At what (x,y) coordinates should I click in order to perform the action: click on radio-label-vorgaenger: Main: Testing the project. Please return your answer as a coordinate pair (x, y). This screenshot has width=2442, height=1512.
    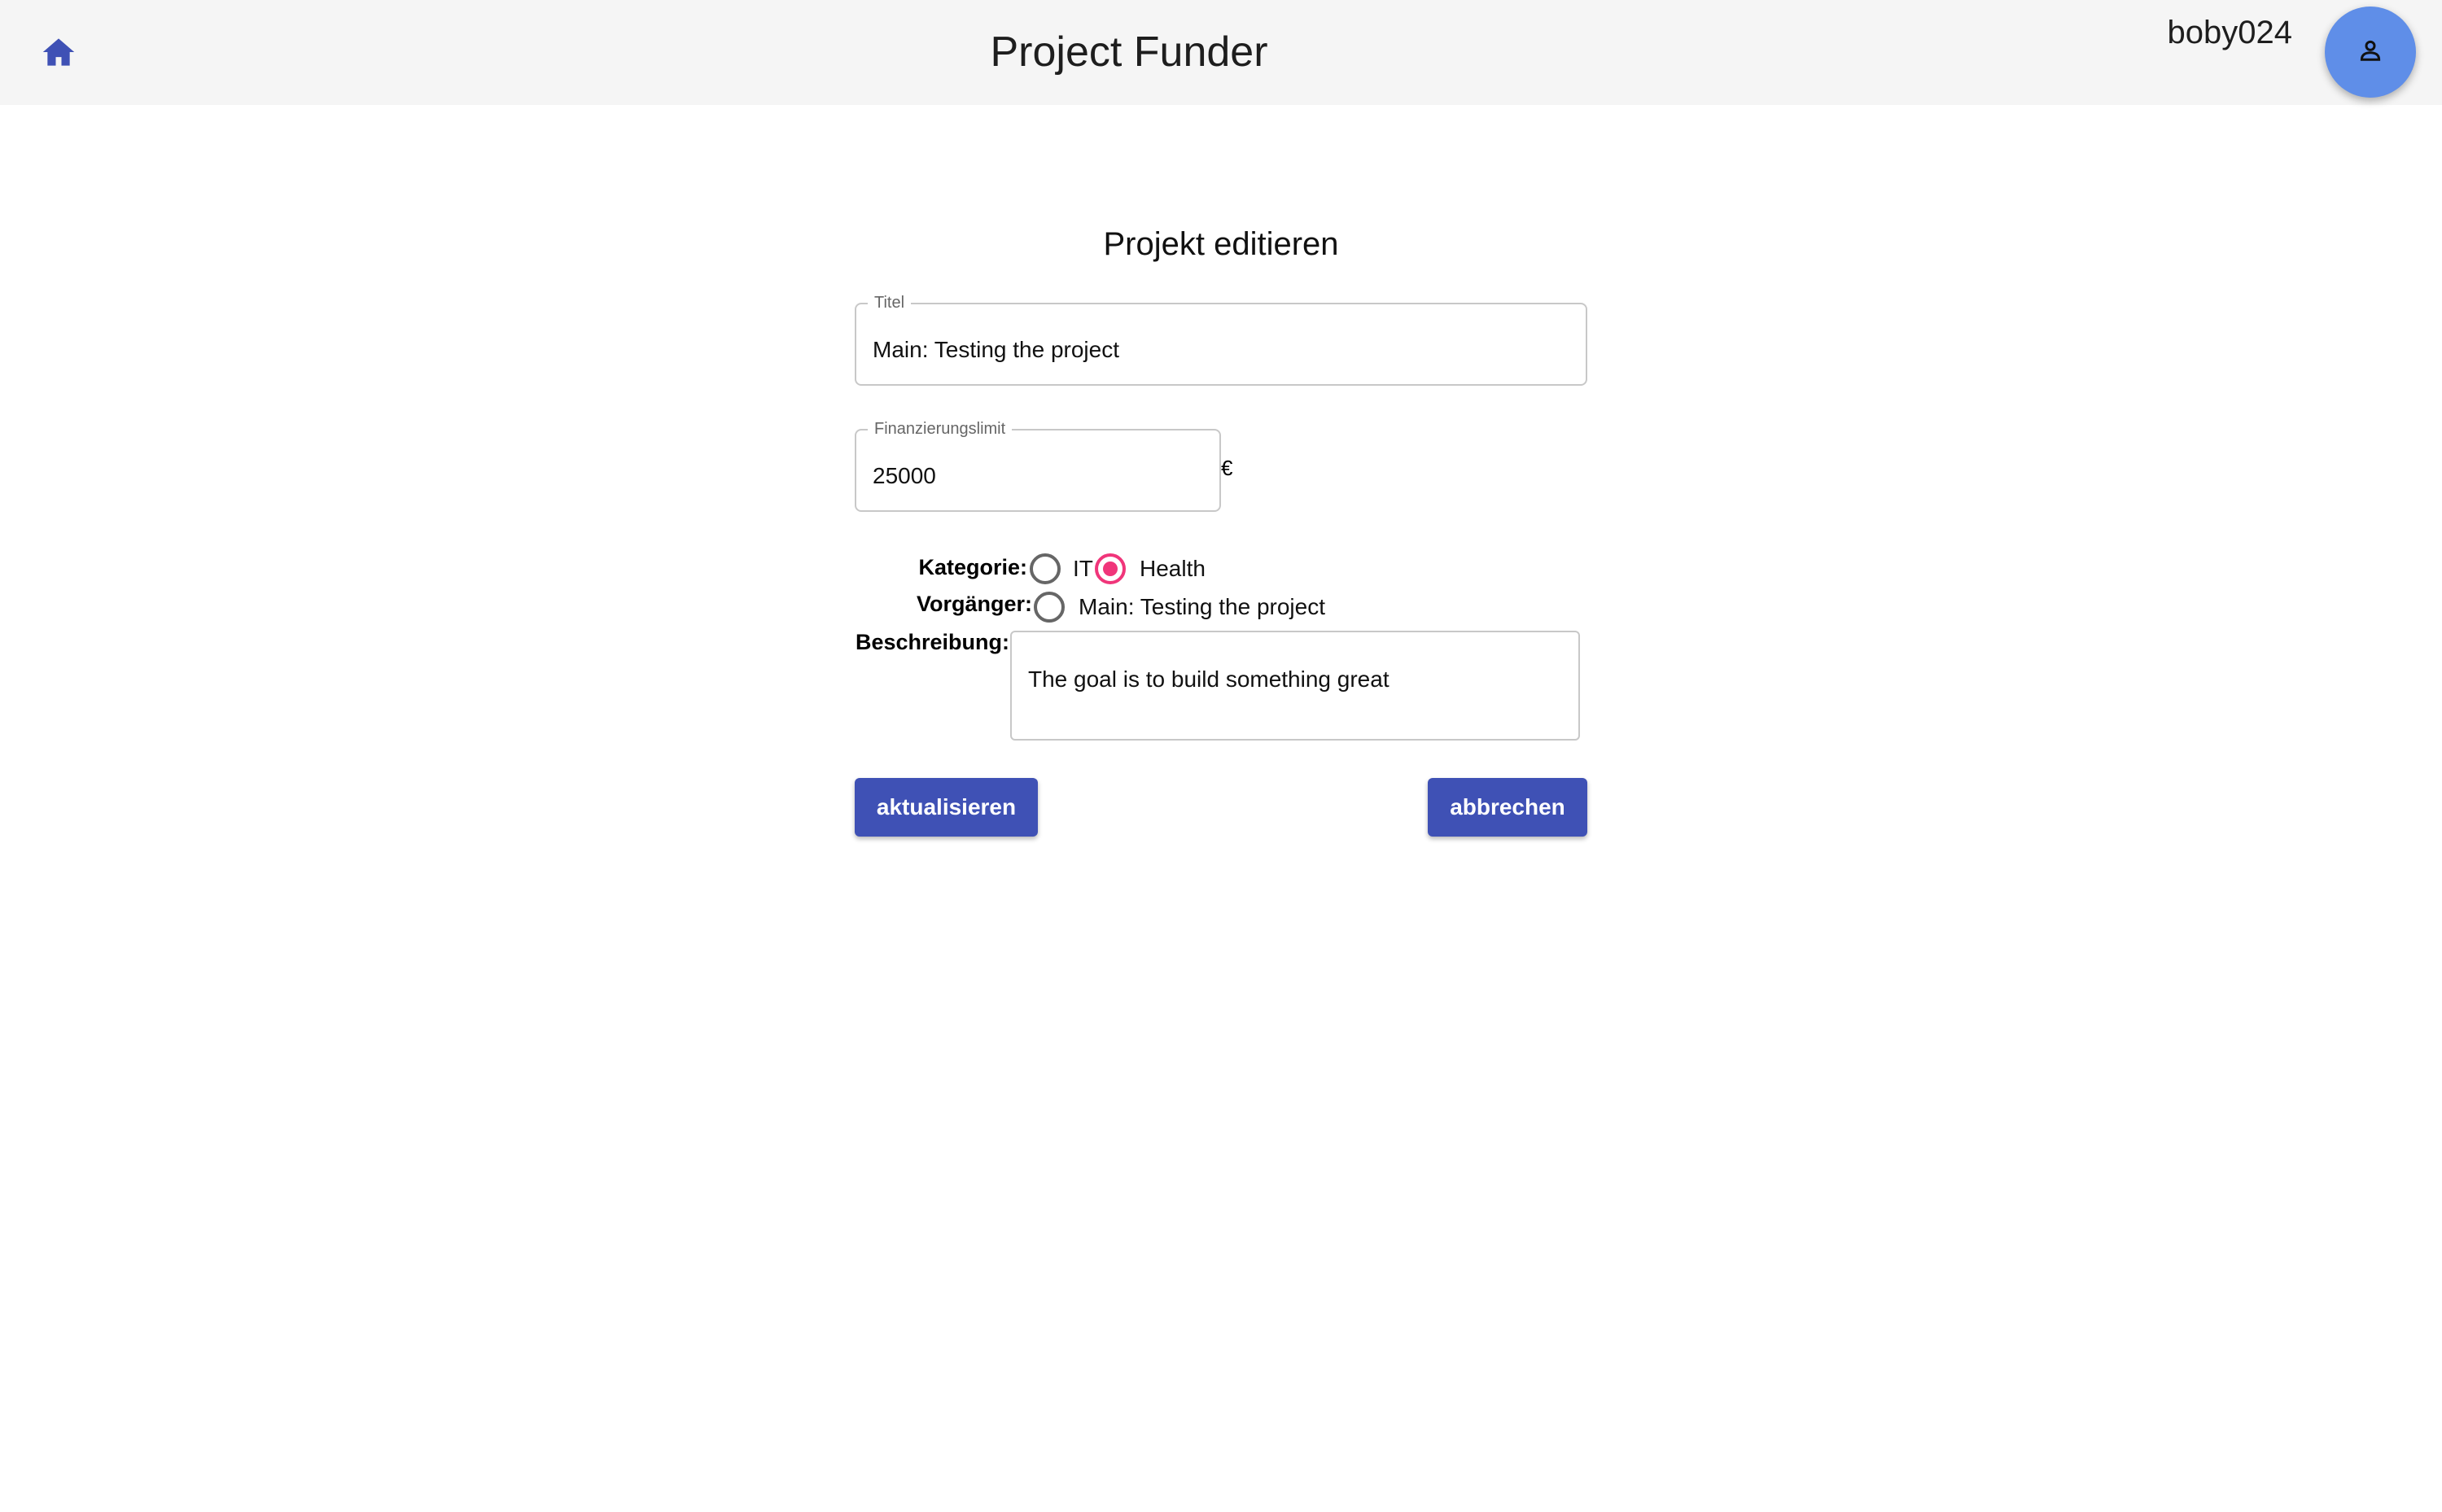
    Looking at the image, I should click on (1202, 606).